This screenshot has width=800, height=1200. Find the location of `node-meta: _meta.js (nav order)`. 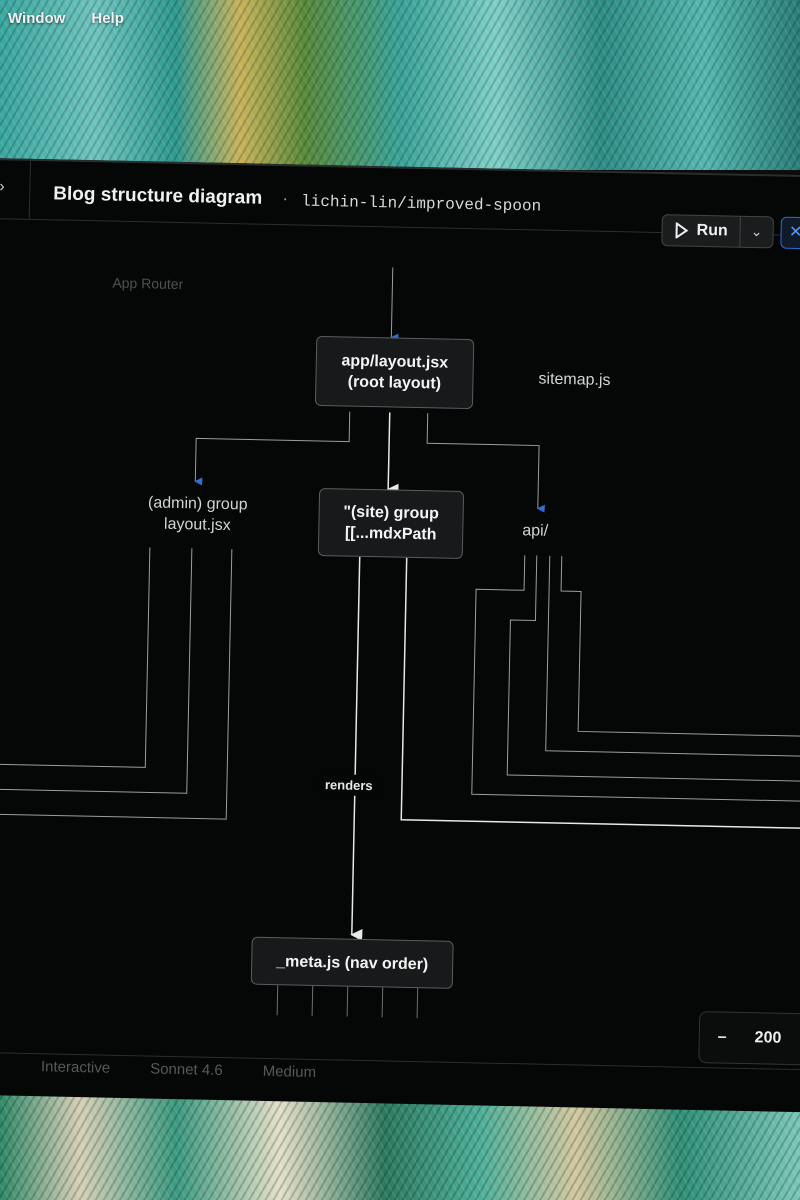

node-meta: _meta.js (nav order) is located at coordinates (352, 962).